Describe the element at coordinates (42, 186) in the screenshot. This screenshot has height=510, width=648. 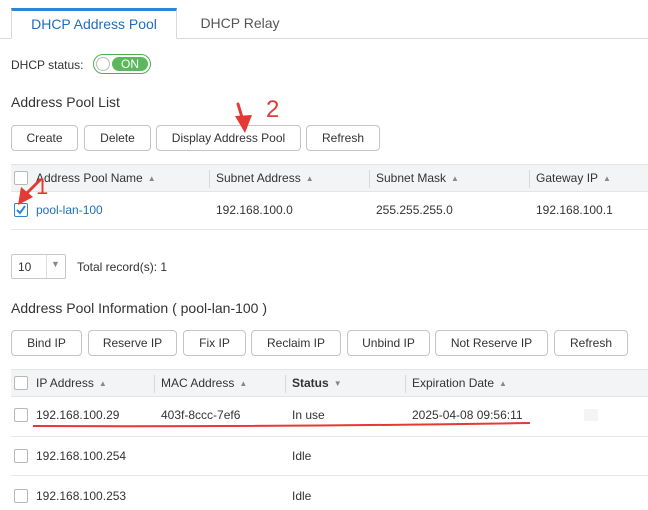
I see `annotation-number-1: 1` at that location.